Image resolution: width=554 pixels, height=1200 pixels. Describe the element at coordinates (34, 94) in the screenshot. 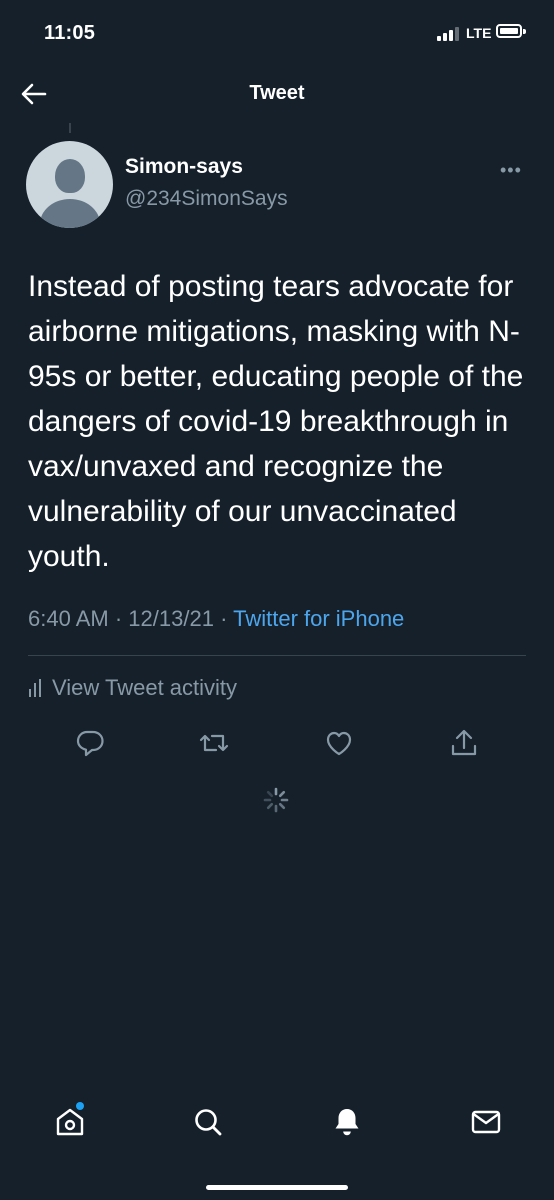

I see `arrow-left-icon` at that location.